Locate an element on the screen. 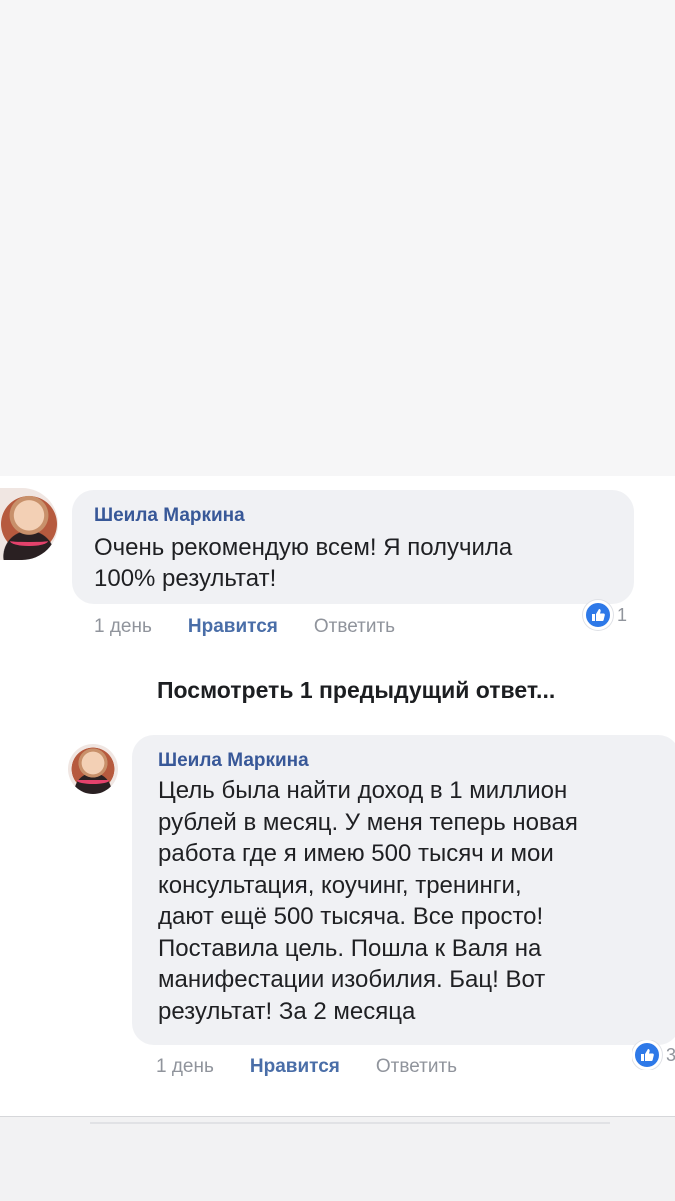 The width and height of the screenshot is (675, 1201). reaction-summary: 1 is located at coordinates (605, 615).